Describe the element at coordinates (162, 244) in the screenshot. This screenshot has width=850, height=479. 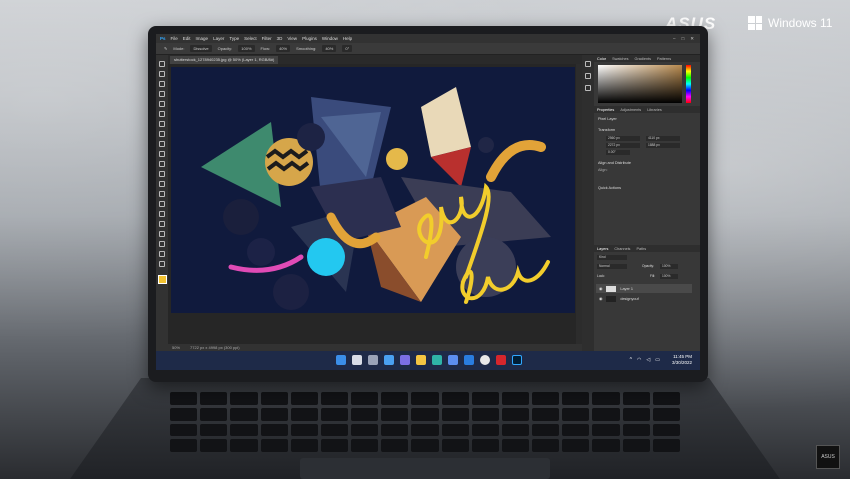
I see `shape-tool-icon` at that location.